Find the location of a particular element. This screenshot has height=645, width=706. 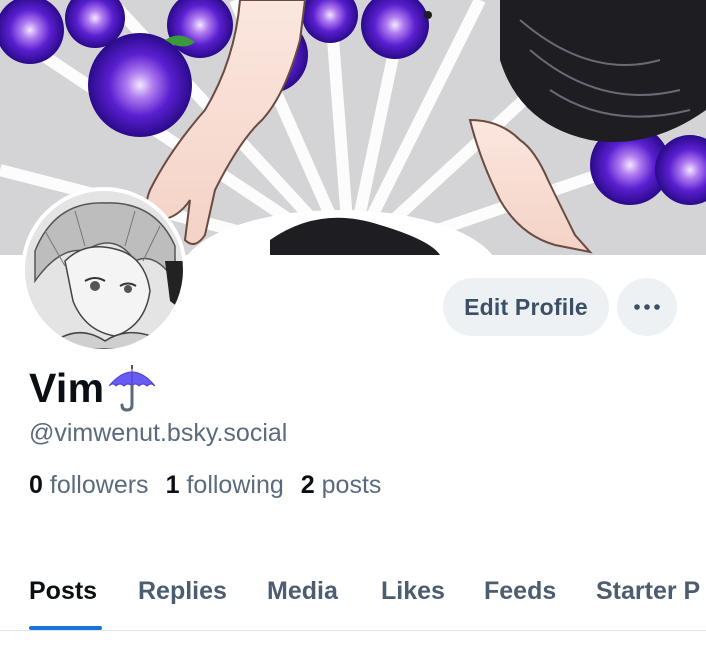

posts-count: 2 is located at coordinates (307, 485).